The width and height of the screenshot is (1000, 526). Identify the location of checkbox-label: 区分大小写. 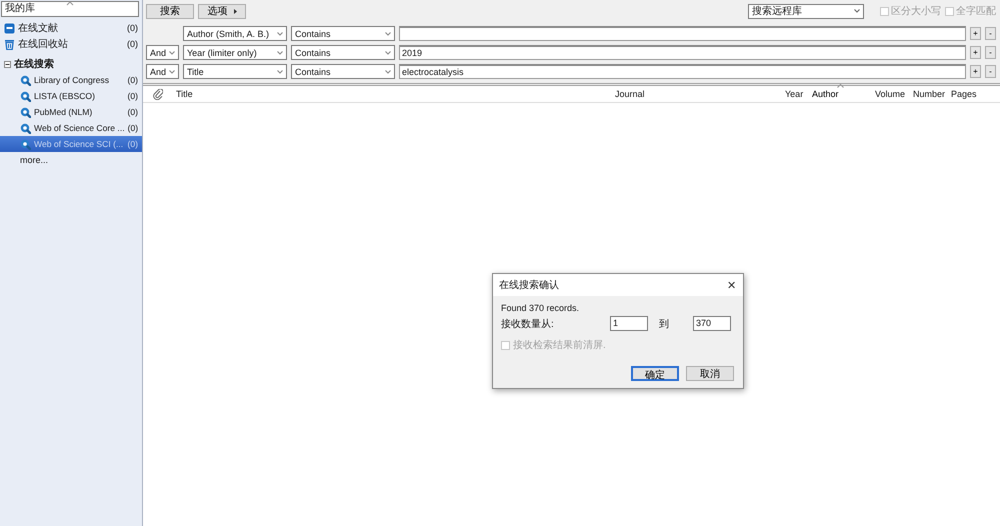
(916, 11).